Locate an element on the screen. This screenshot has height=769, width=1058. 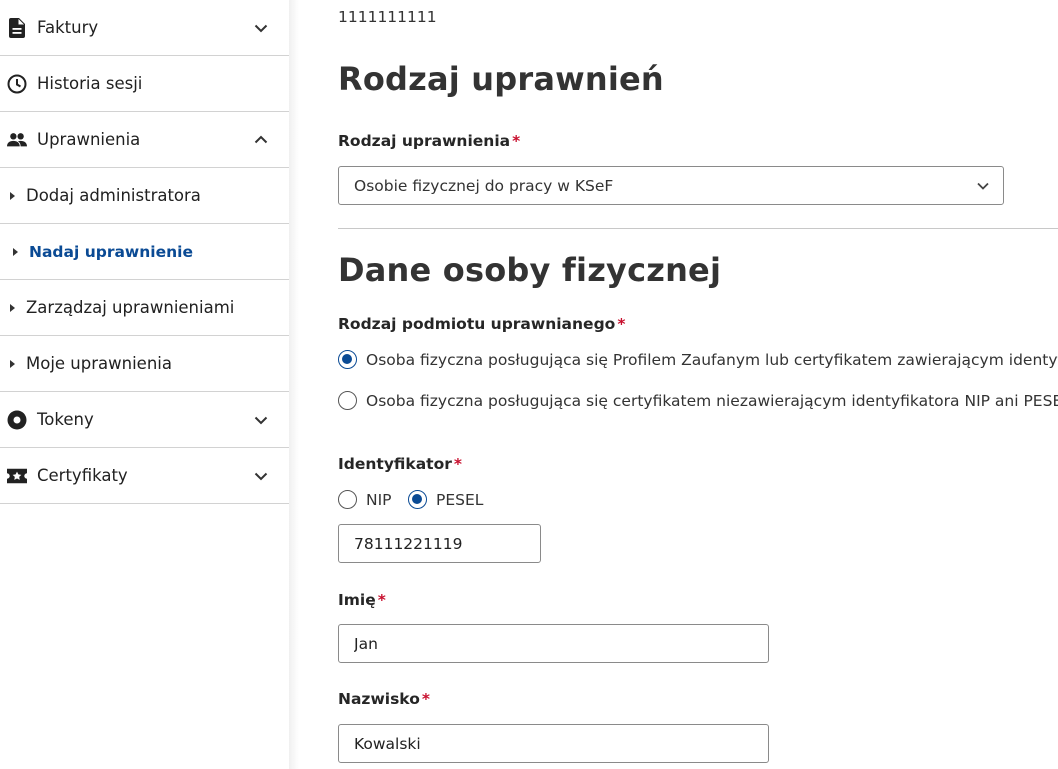
sidebar-item-tokeny: Tokeny is located at coordinates (144, 420).